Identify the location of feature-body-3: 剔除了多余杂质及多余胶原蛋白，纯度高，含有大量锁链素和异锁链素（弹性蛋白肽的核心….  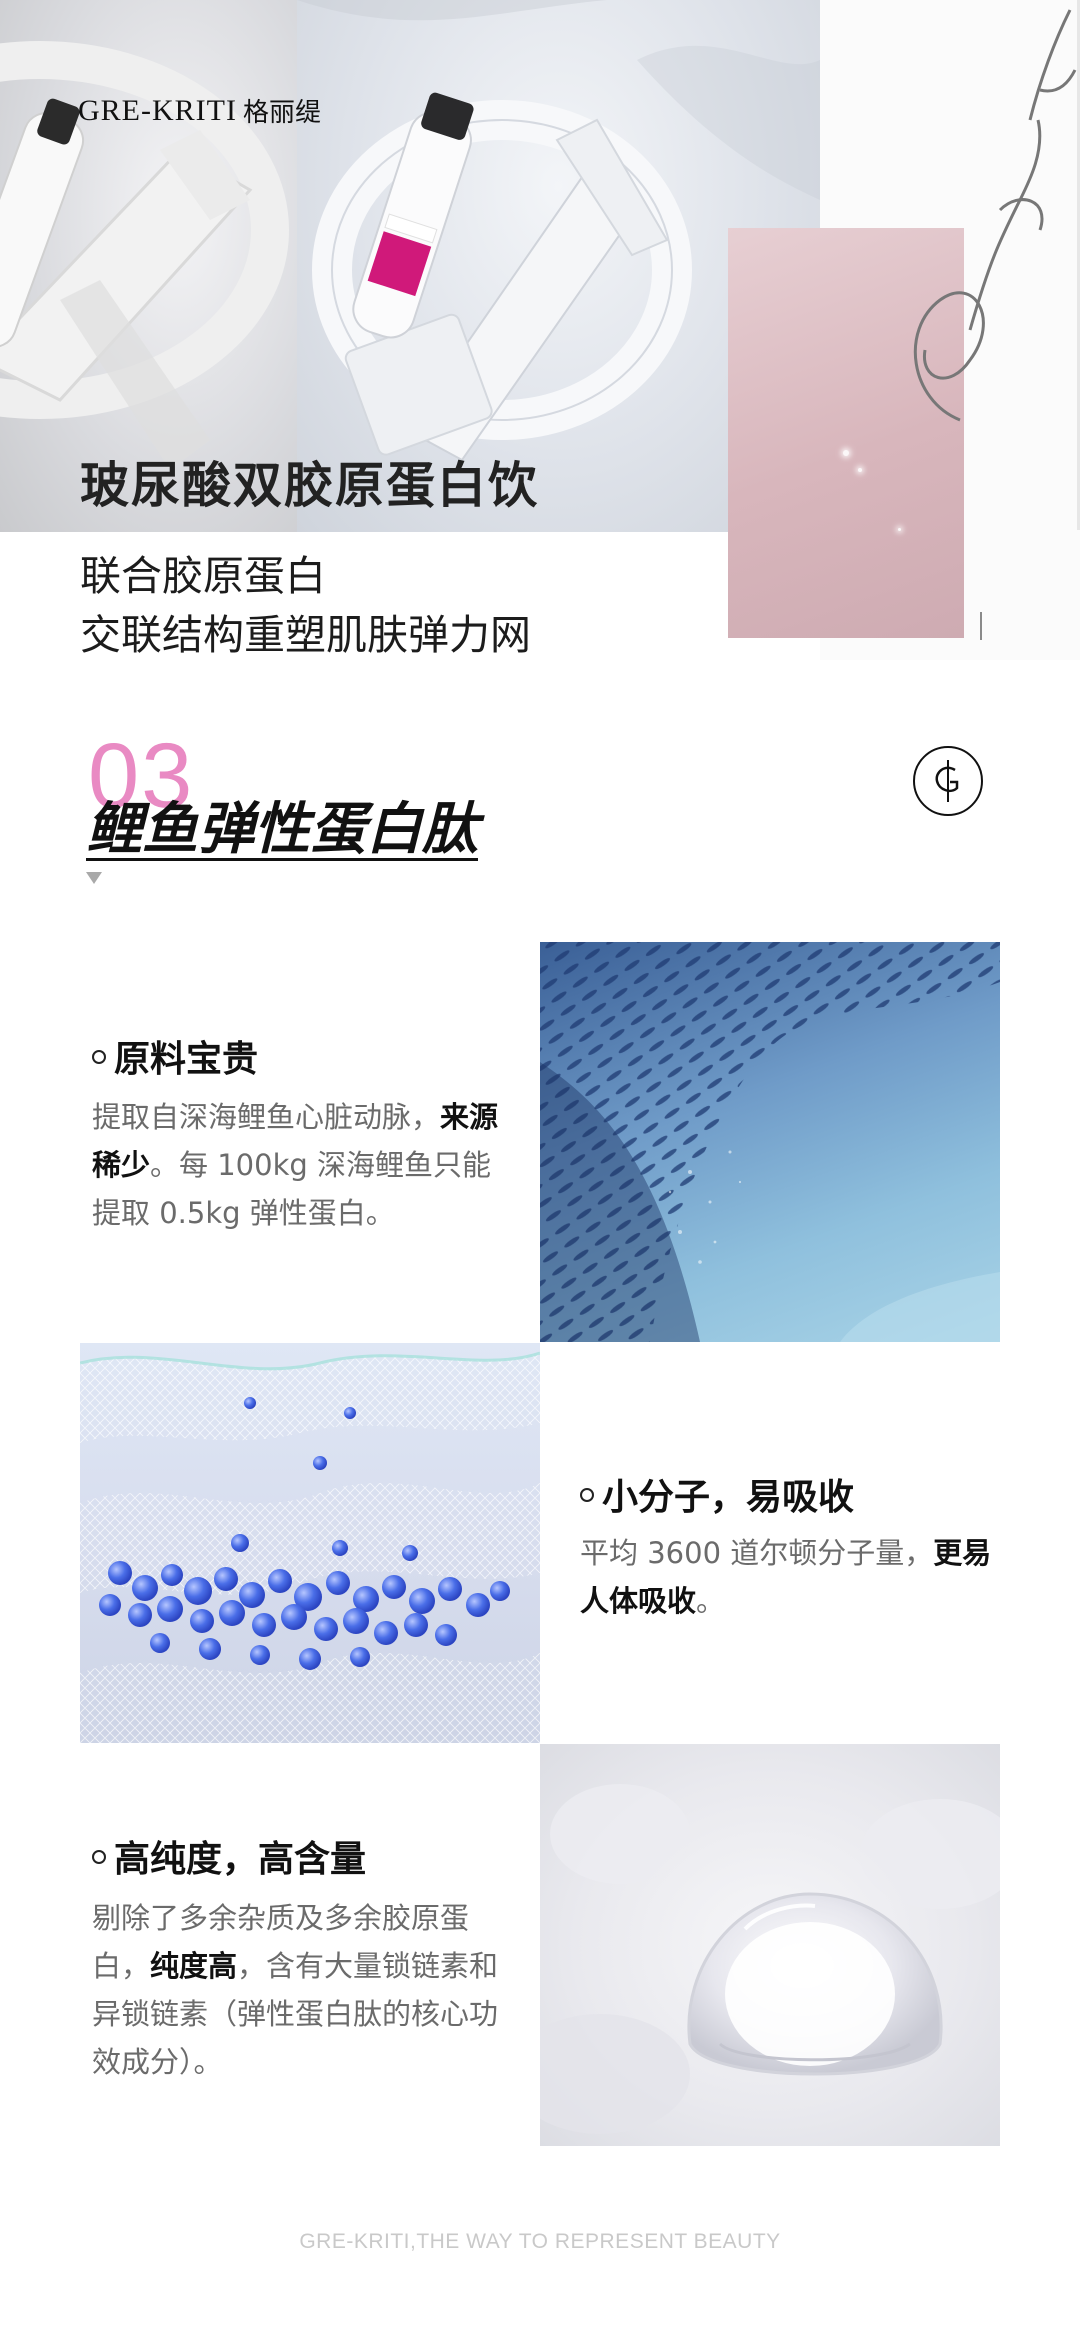
(302, 1990).